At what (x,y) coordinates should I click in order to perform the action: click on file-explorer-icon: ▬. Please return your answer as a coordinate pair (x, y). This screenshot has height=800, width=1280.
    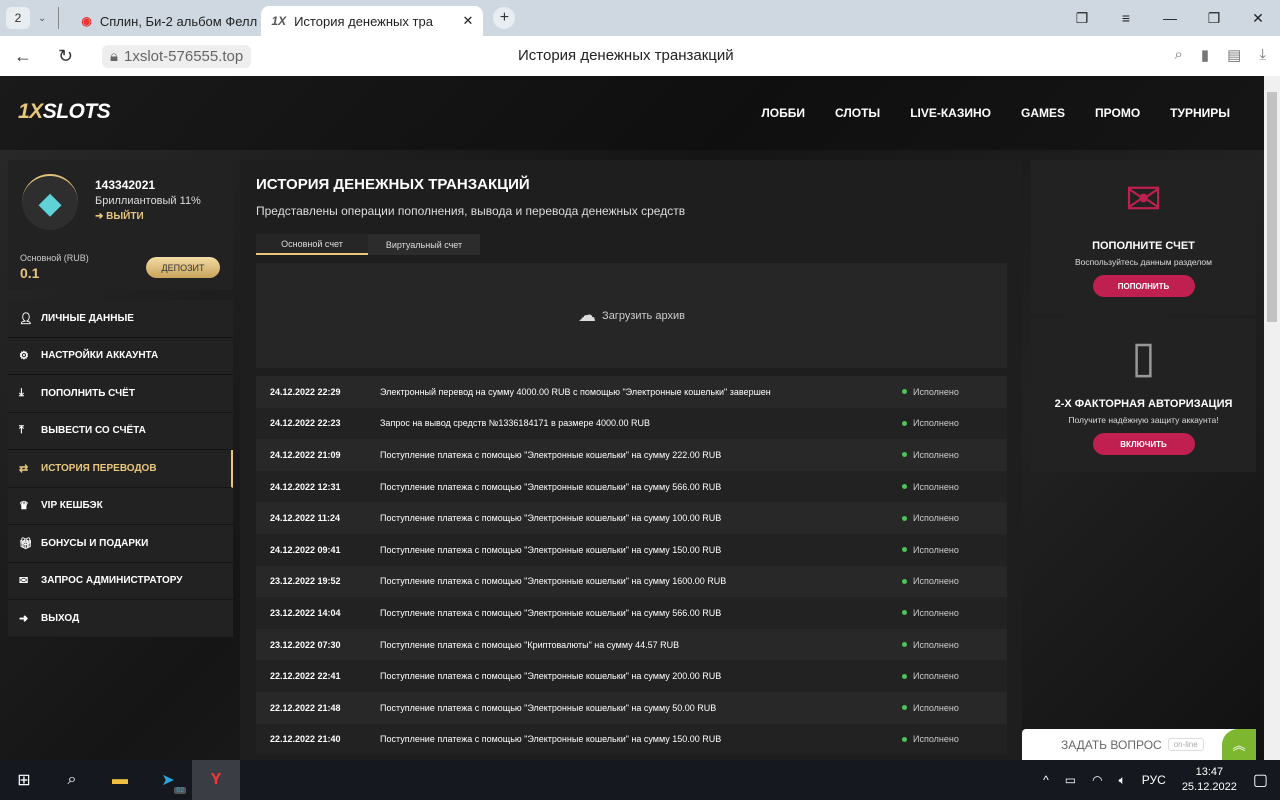
    Looking at the image, I should click on (120, 780).